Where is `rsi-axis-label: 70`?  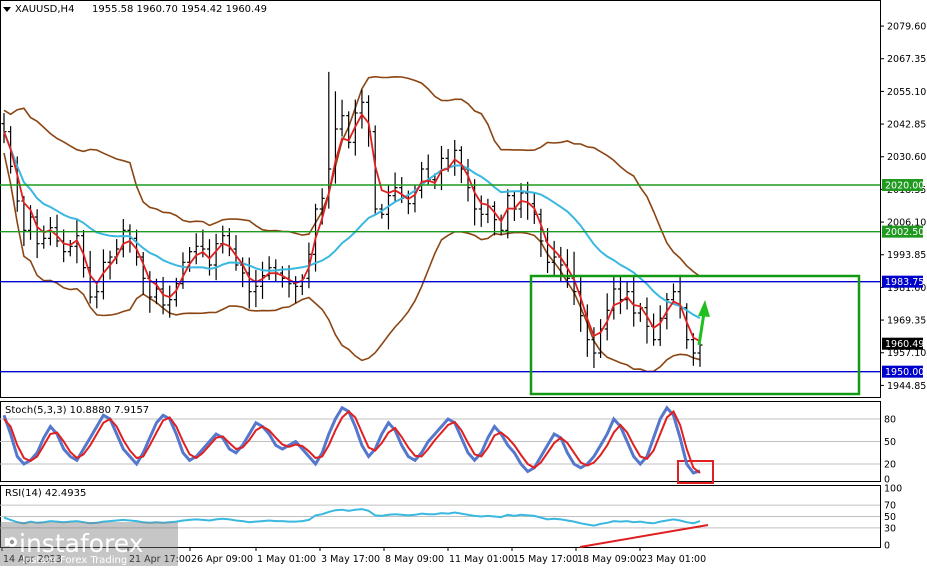 rsi-axis-label: 70 is located at coordinates (890, 506).